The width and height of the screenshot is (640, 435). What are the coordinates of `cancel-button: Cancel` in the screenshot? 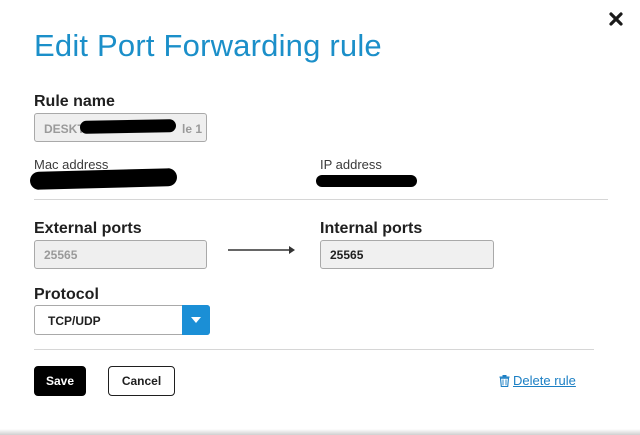 It's located at (141, 381).